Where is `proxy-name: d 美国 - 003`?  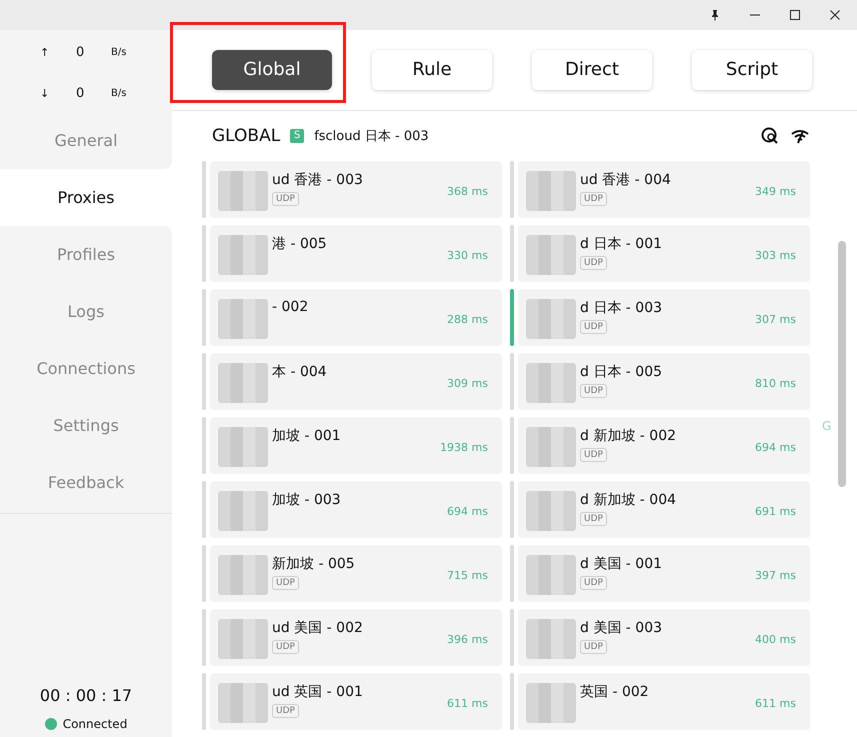
proxy-name: d 美国 - 003 is located at coordinates (621, 628).